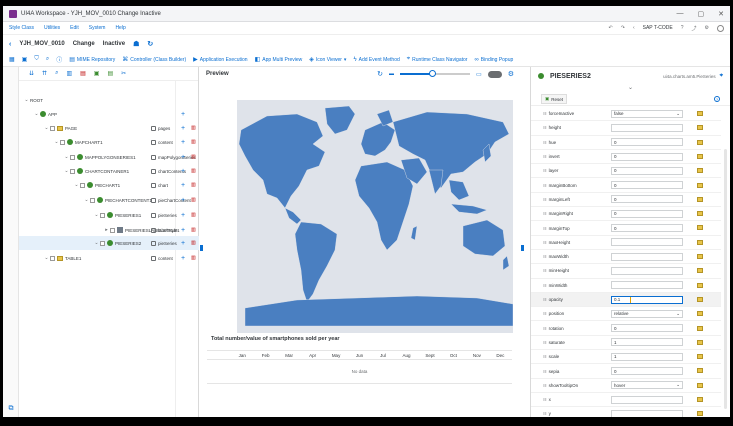 The image size is (733, 426). Describe the element at coordinates (611, 28) in the screenshot. I see `undo-icon: ↶` at that location.